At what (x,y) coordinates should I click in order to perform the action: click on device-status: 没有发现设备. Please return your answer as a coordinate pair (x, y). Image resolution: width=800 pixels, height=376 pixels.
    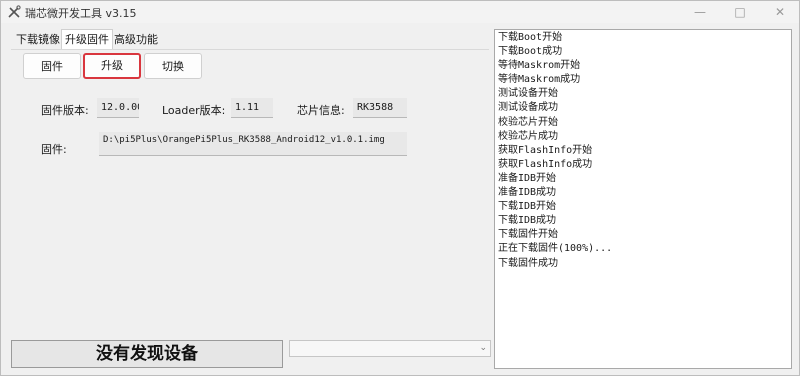
    Looking at the image, I should click on (147, 354).